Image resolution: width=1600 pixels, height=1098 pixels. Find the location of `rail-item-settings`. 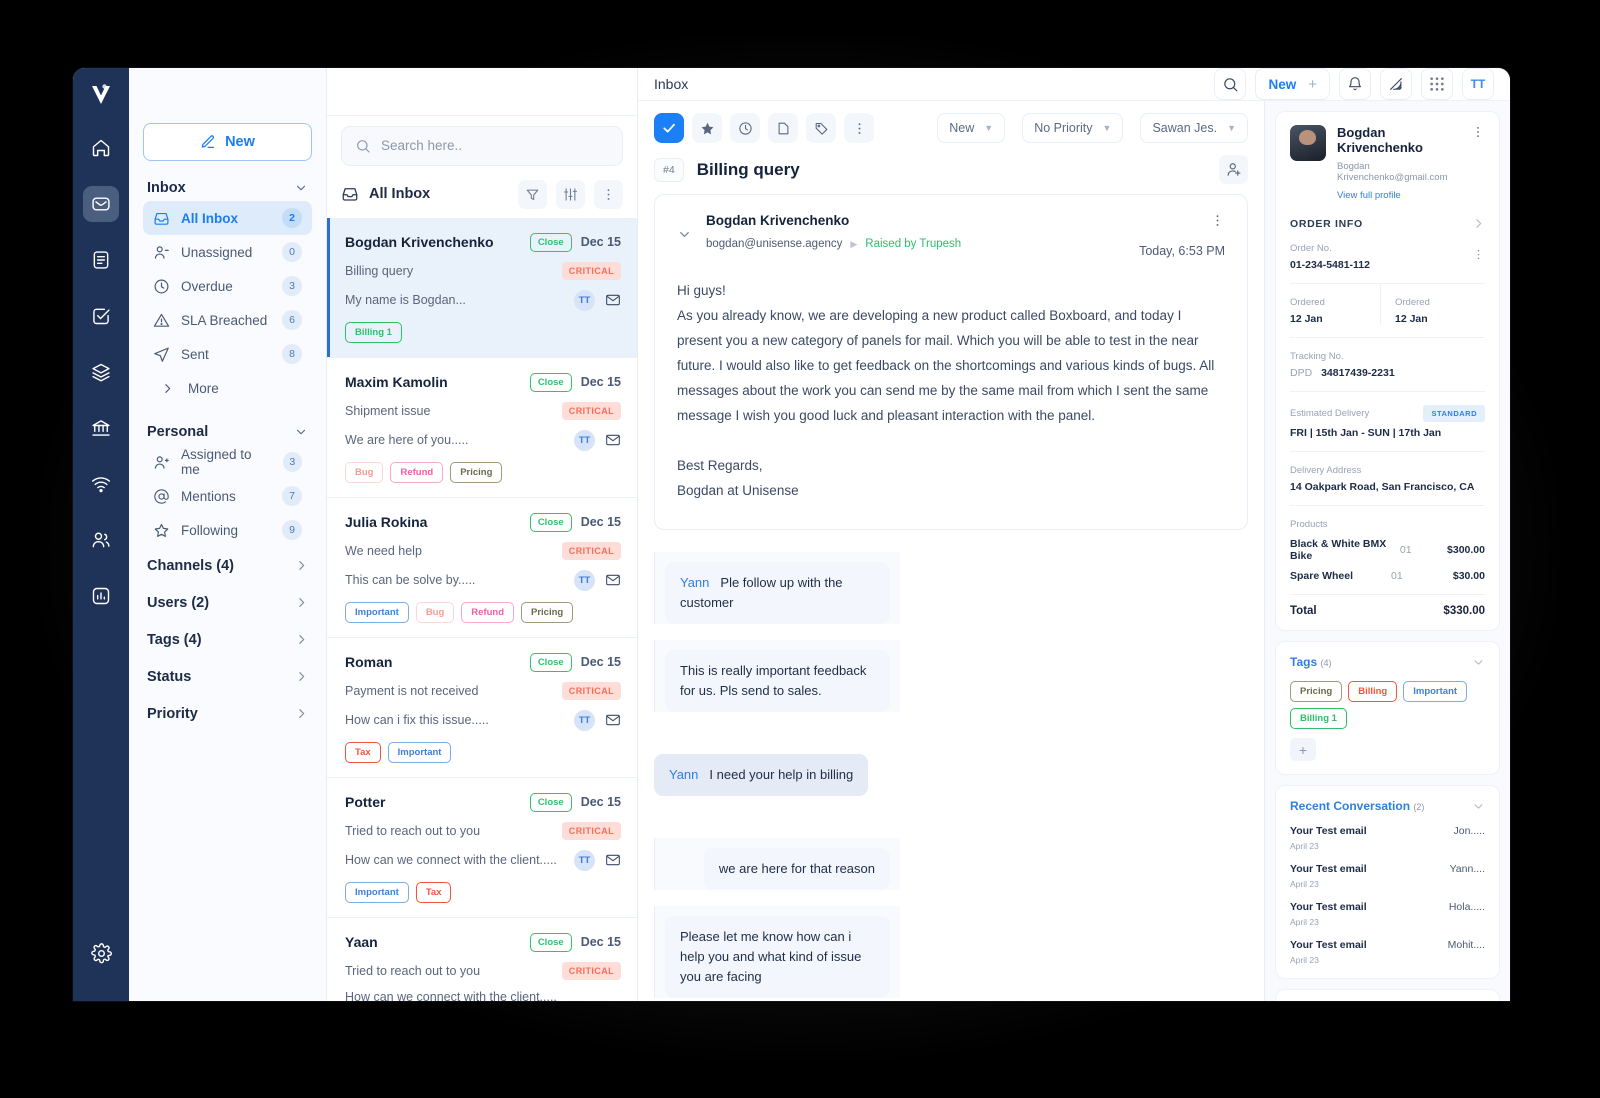

rail-item-settings is located at coordinates (101, 953).